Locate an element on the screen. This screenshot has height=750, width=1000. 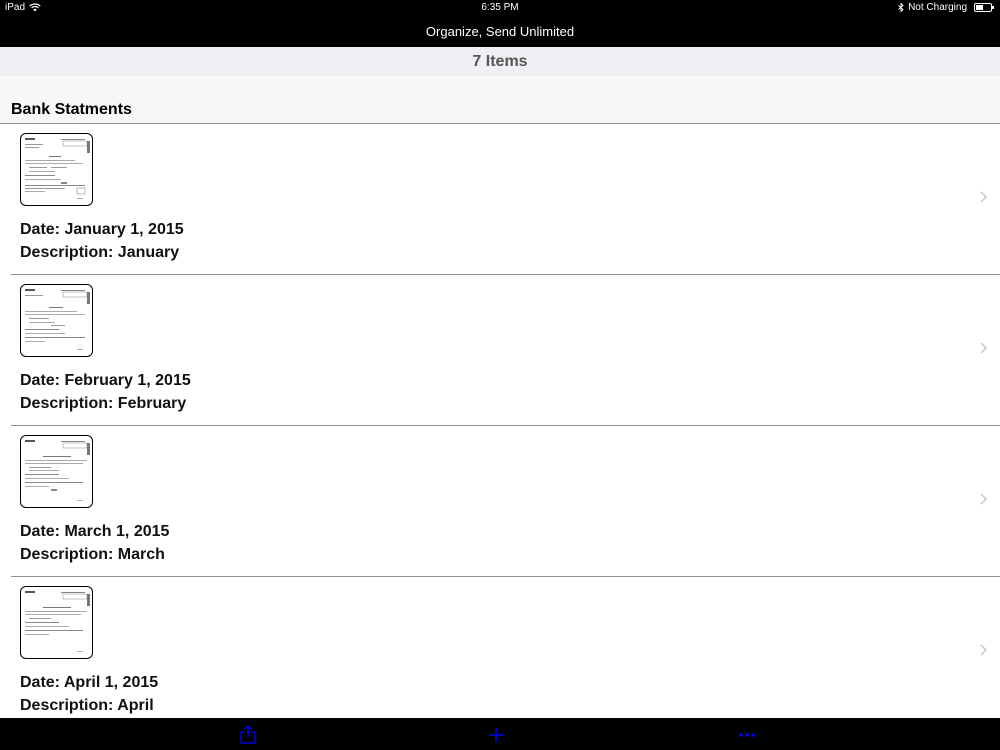
charging-label: Not Charging is located at coordinates (937, 7).